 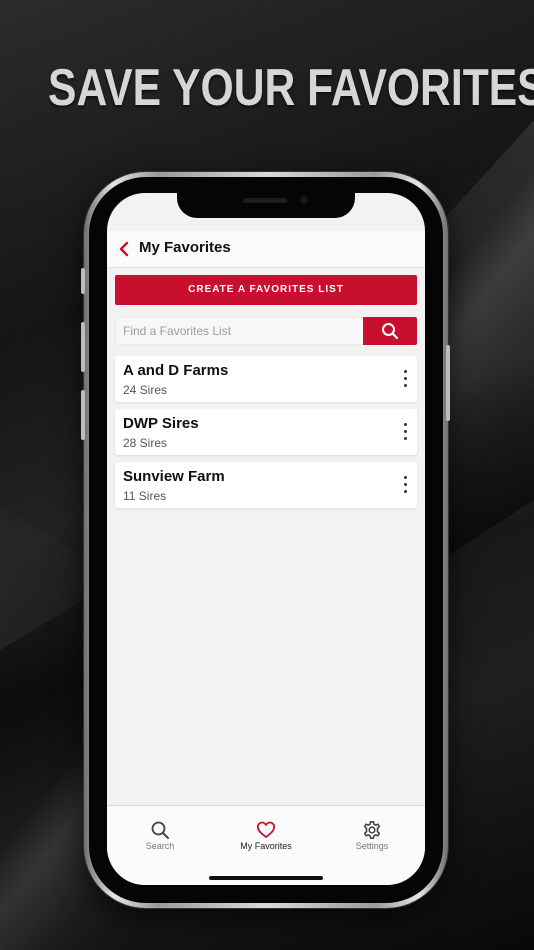 I want to click on tab-label: My Favorites, so click(x=266, y=846).